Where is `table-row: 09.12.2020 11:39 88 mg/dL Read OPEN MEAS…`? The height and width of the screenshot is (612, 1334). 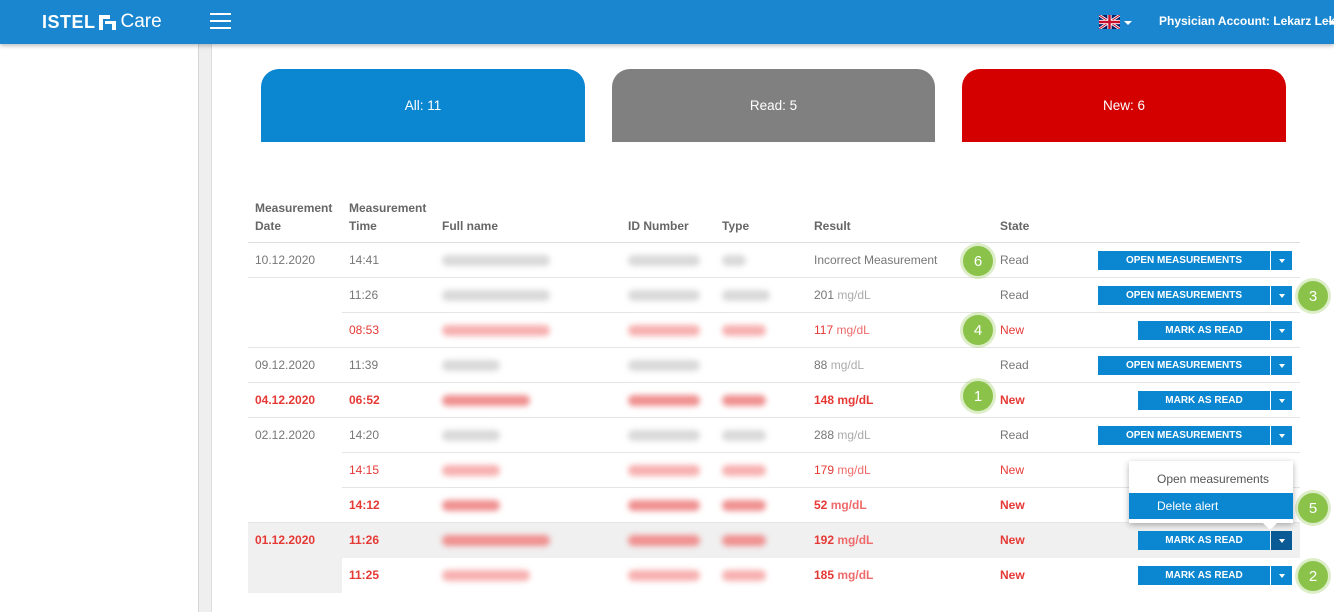 table-row: 09.12.2020 11:39 88 mg/dL Read OPEN MEAS… is located at coordinates (774, 365).